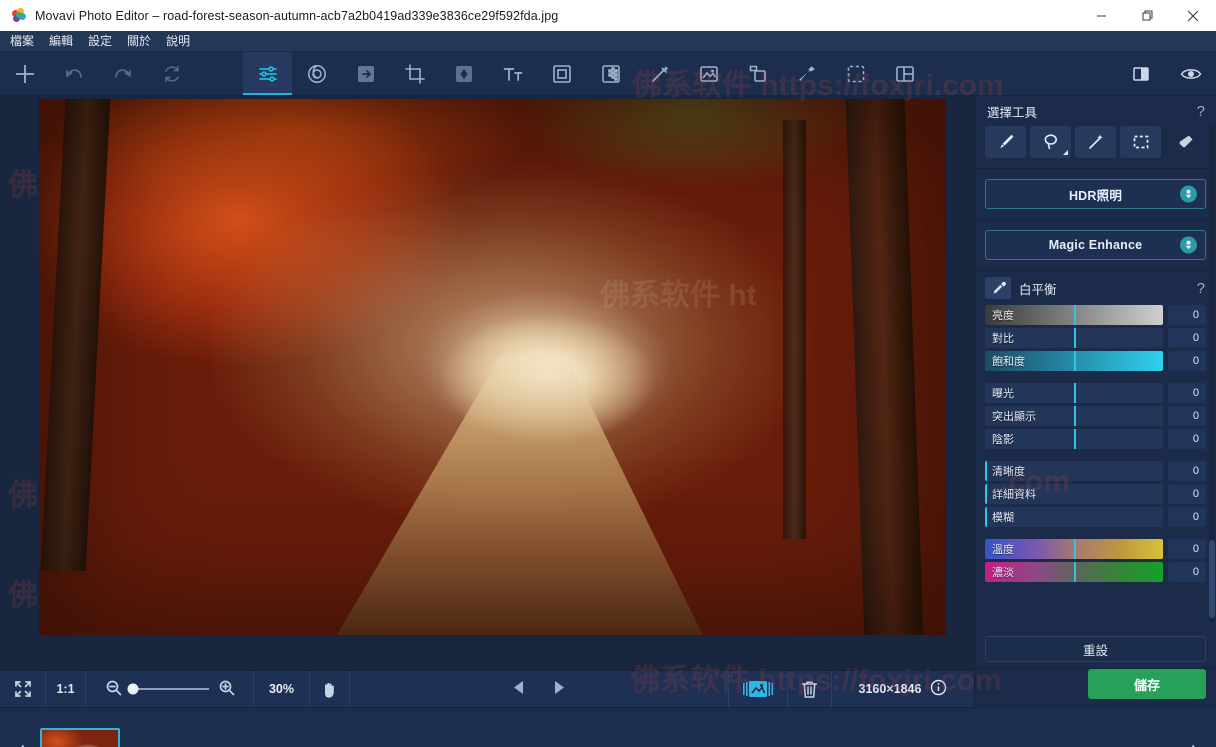 The width and height of the screenshot is (1216, 747). Describe the element at coordinates (1005, 142) in the screenshot. I see `brush-tool` at that location.